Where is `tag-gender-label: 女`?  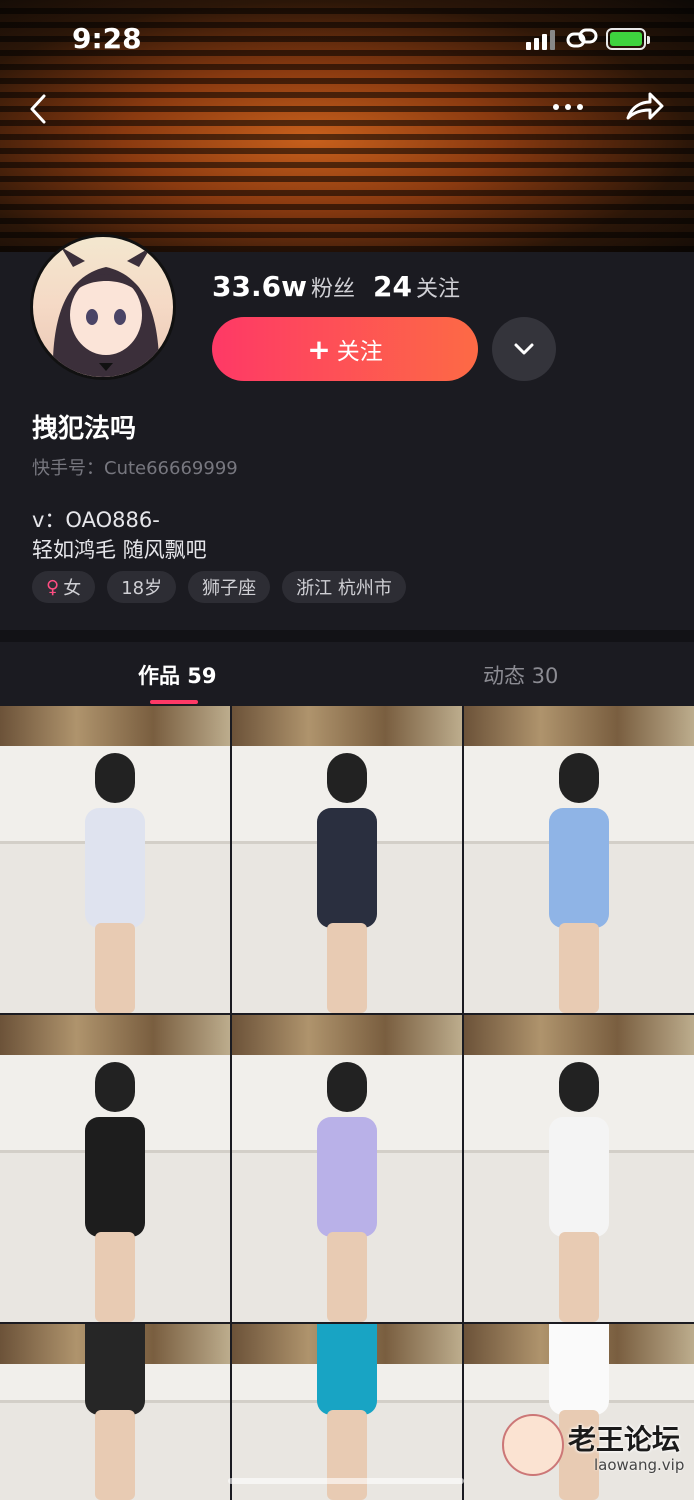 tag-gender-label: 女 is located at coordinates (72, 588).